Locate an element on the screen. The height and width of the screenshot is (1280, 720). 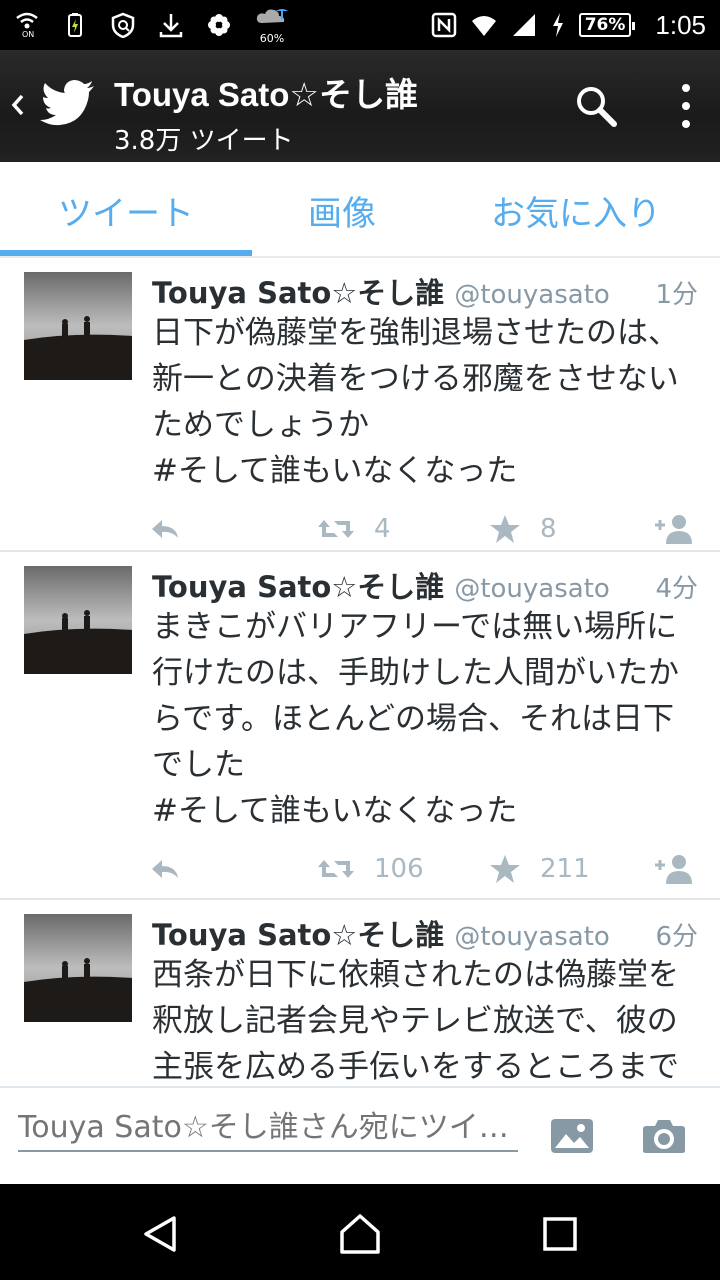
compose-bar is located at coordinates (360, 1135).